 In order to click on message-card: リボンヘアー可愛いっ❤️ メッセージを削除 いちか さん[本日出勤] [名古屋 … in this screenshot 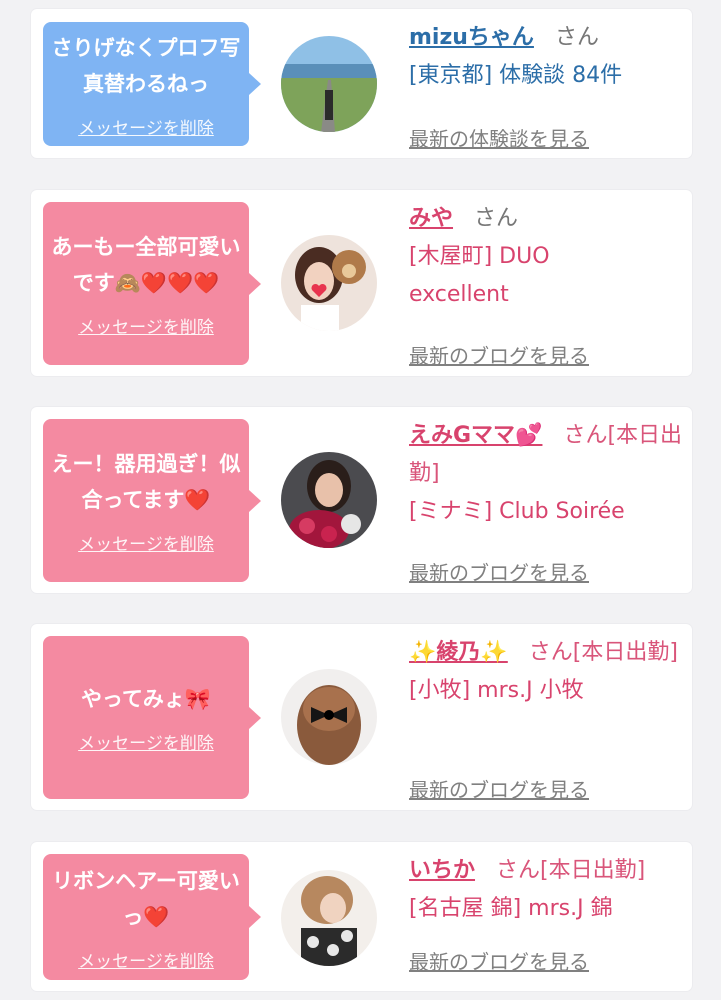, I will do `click(361, 916)`.